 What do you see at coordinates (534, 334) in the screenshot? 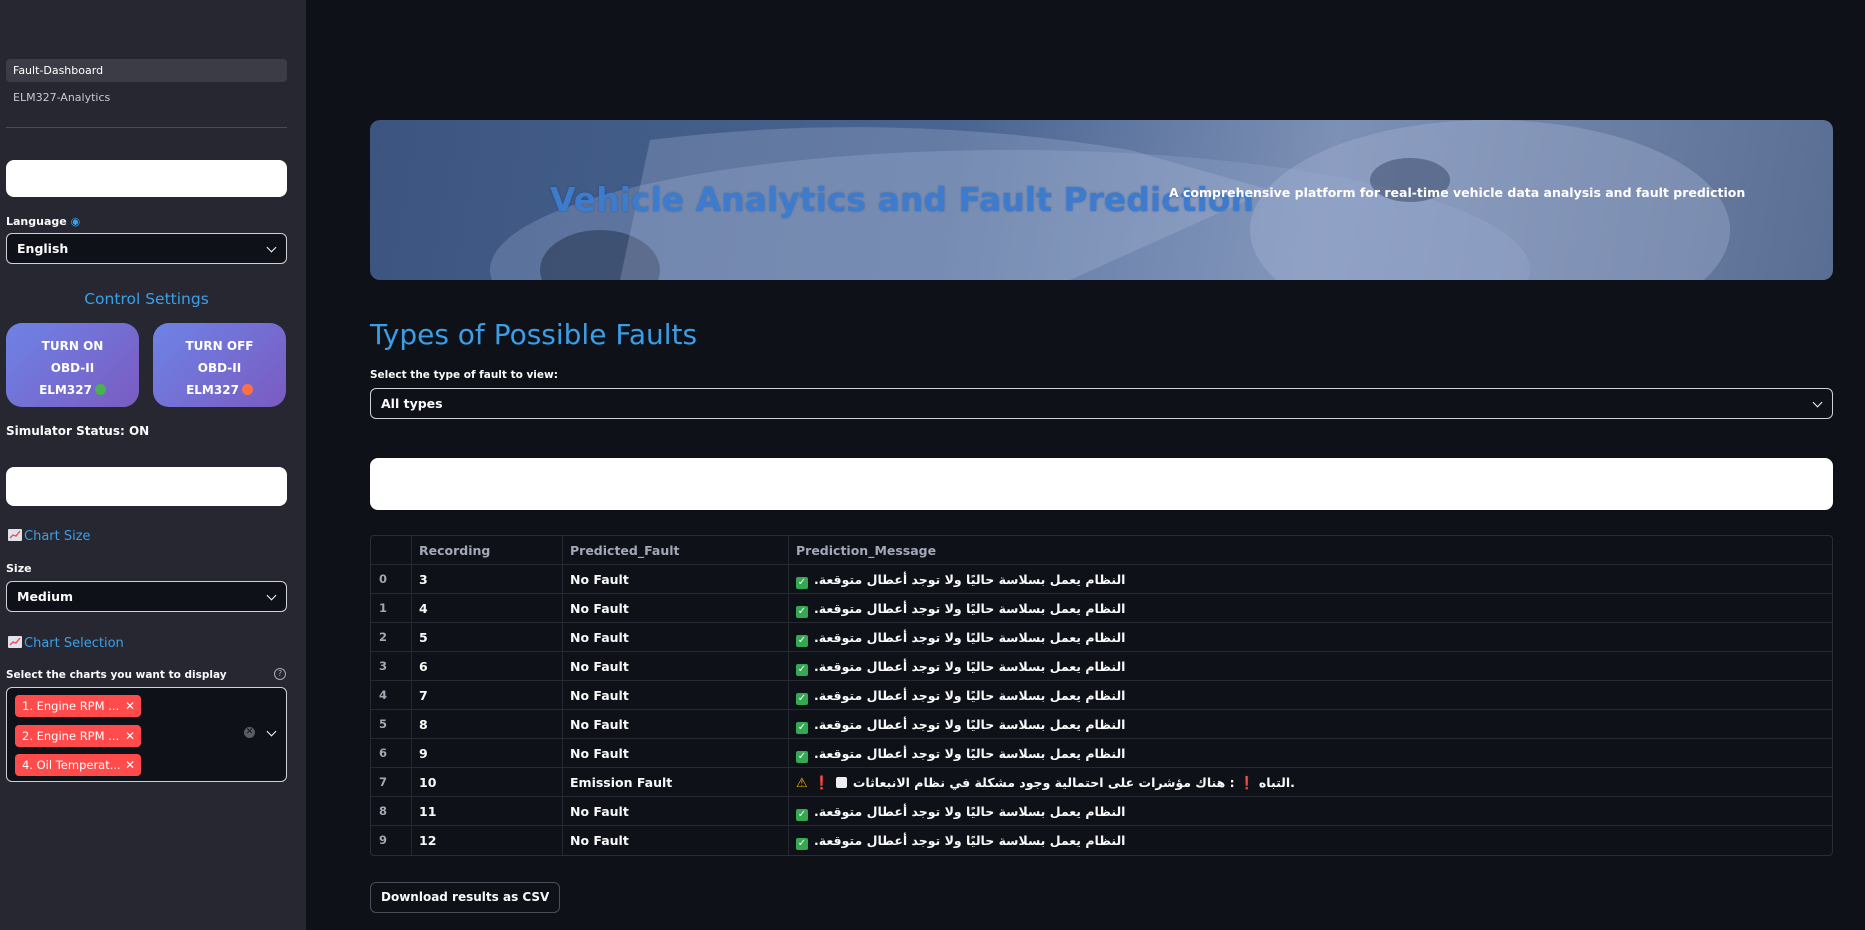
I see `page-title: Types of Possible Faults` at bounding box center [534, 334].